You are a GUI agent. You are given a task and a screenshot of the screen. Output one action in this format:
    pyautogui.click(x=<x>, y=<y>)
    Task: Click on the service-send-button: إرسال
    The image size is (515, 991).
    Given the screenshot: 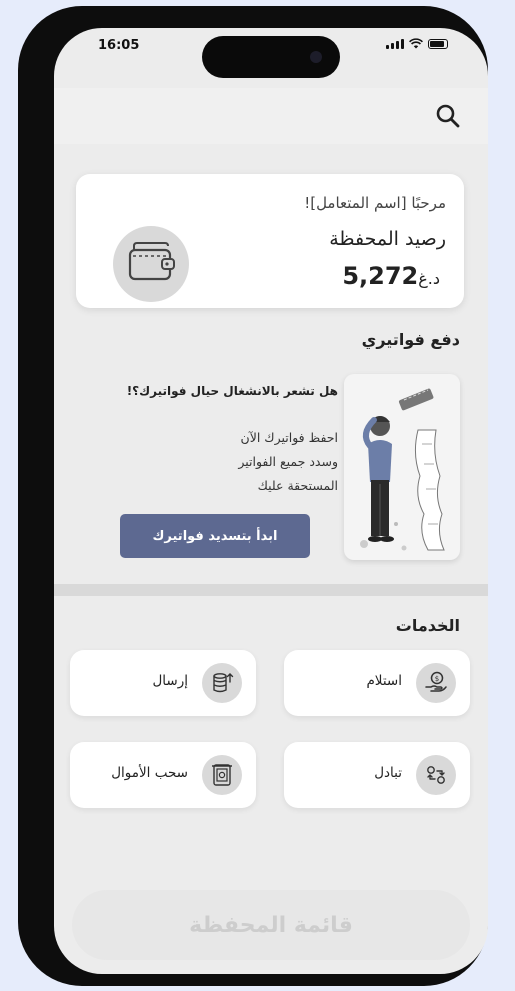 What is the action you would take?
    pyautogui.click(x=163, y=683)
    